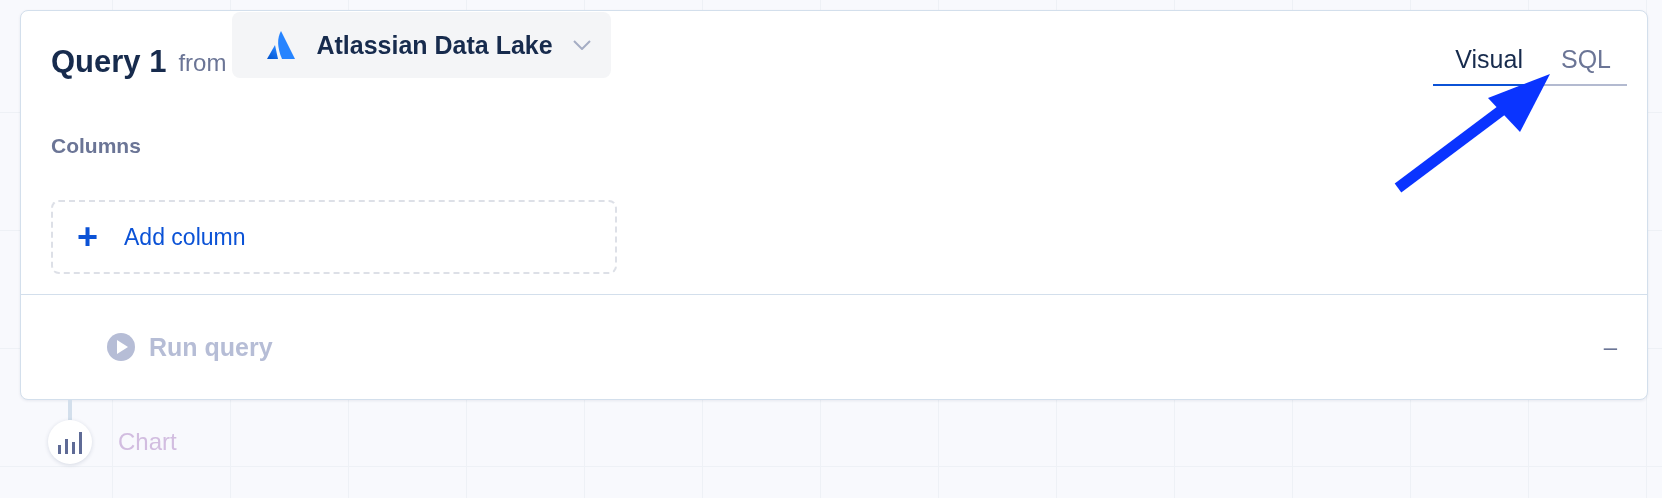  Describe the element at coordinates (421, 45) in the screenshot. I see `data-source-dropdown: Atlassian Data Lake` at that location.